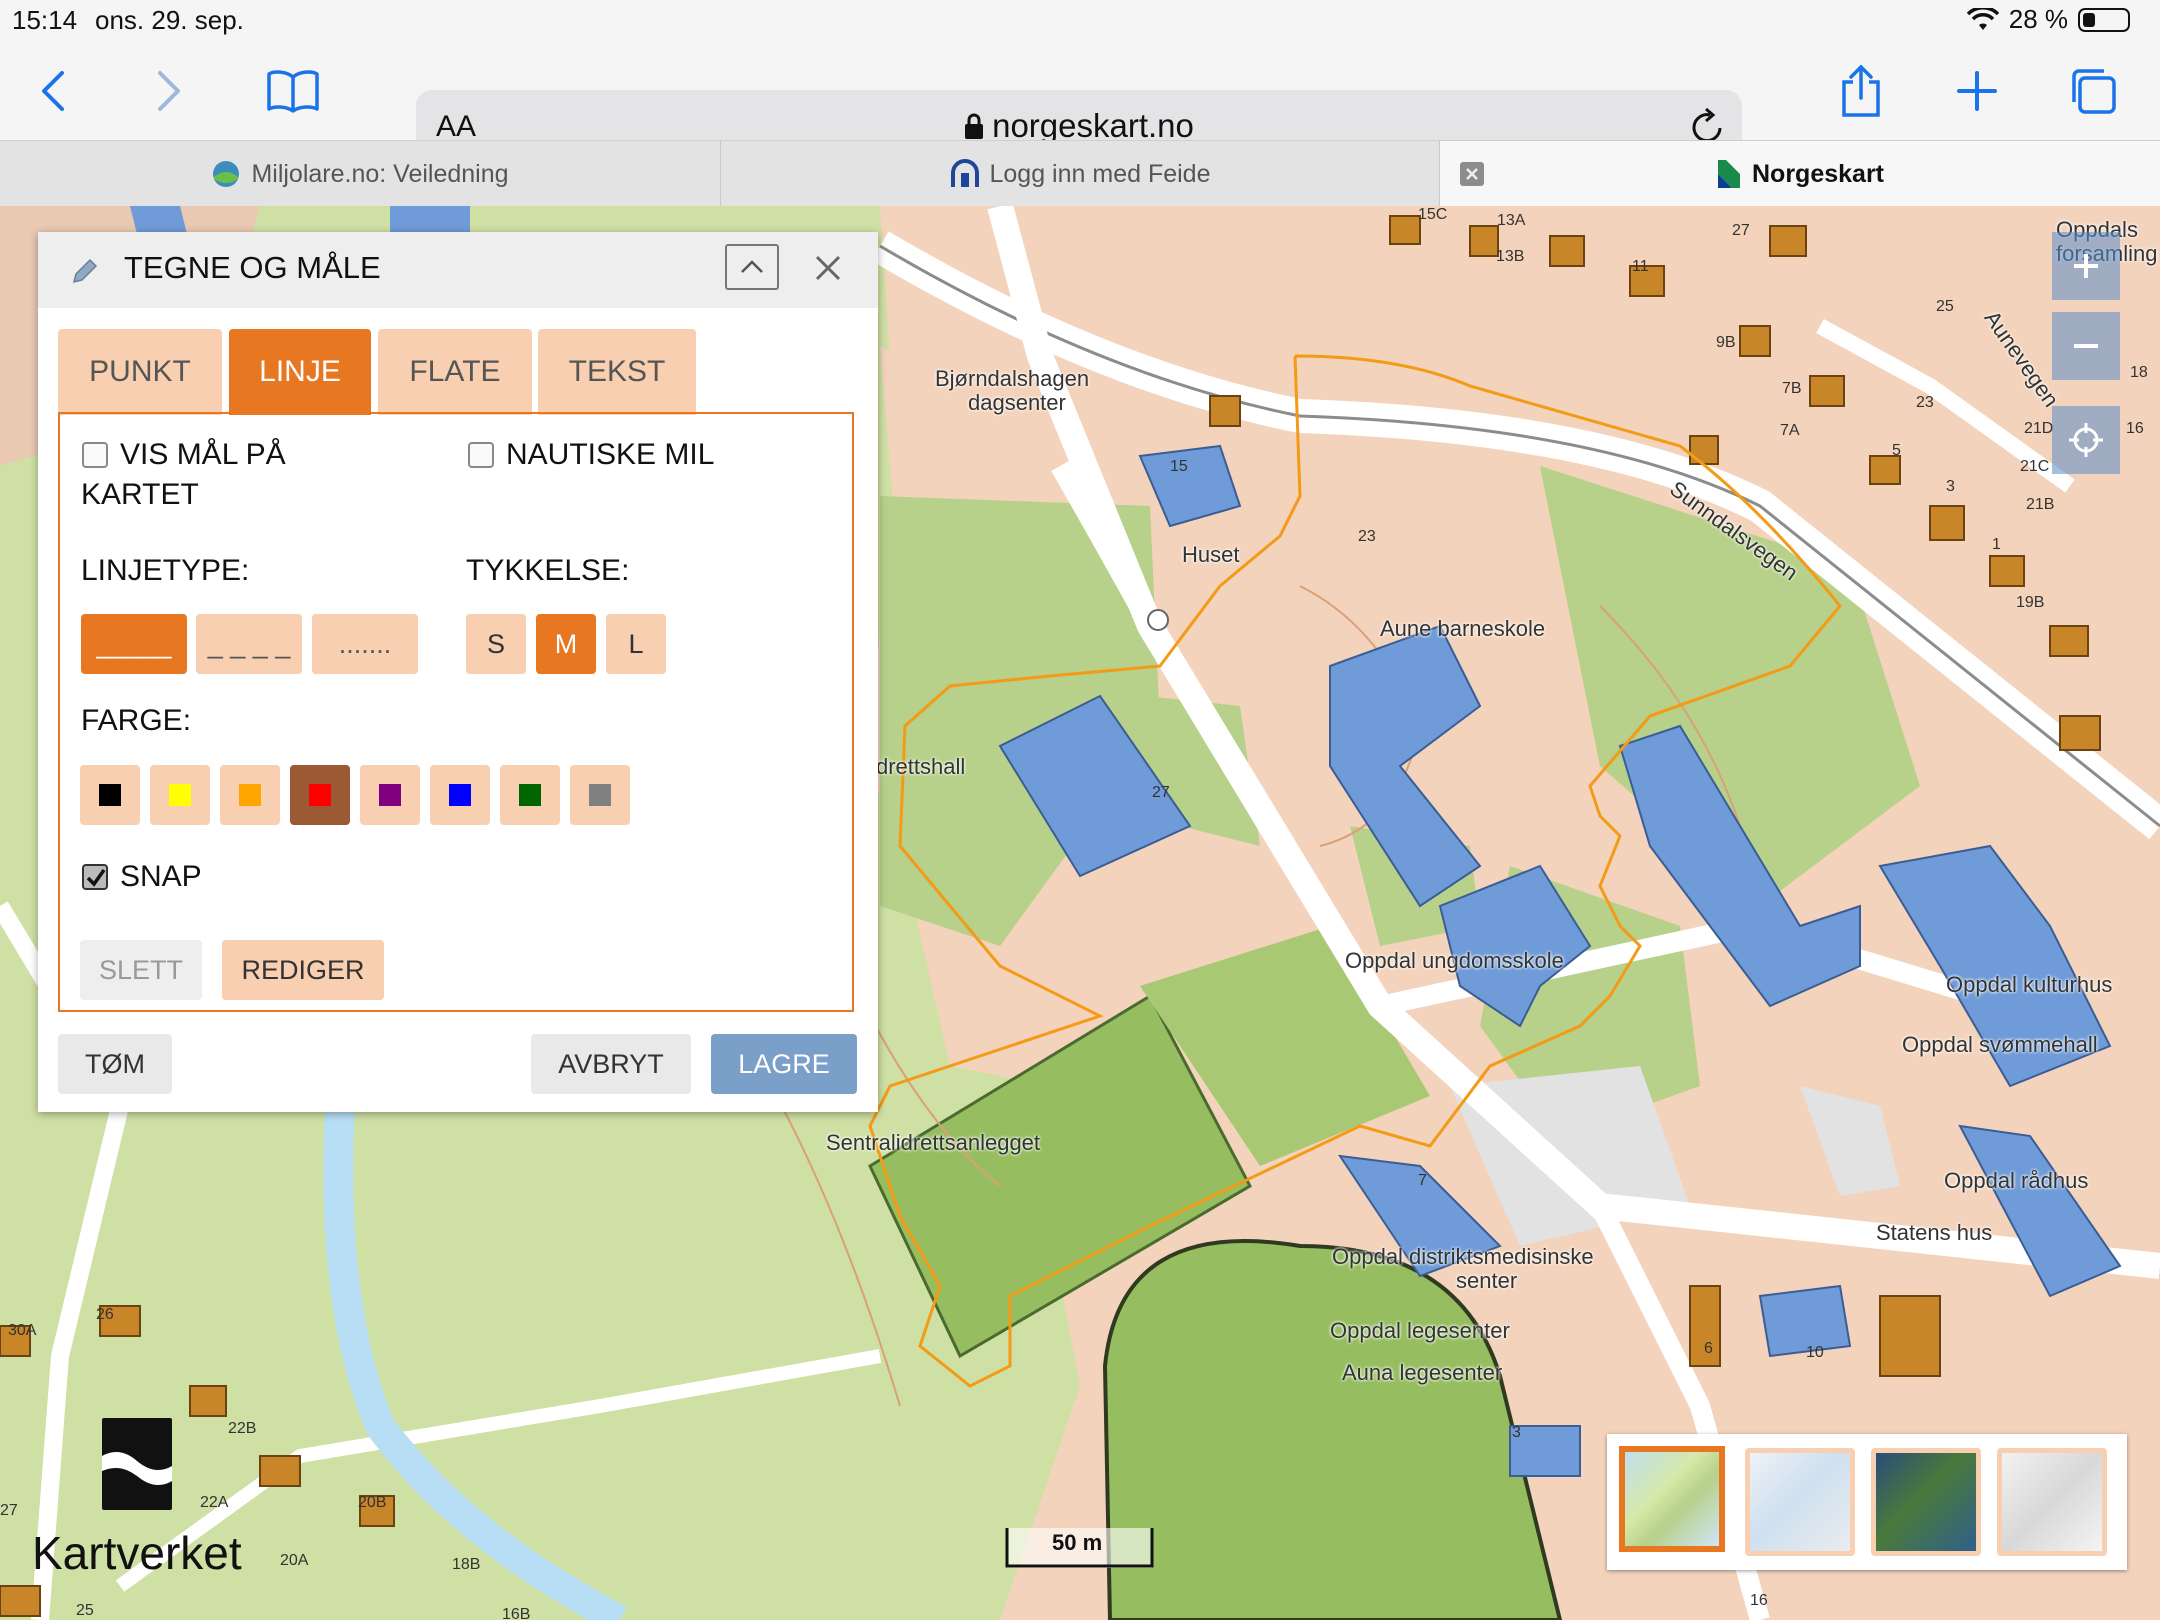 The width and height of the screenshot is (2160, 1620). I want to click on cancel-button: AVBRYT, so click(611, 1064).